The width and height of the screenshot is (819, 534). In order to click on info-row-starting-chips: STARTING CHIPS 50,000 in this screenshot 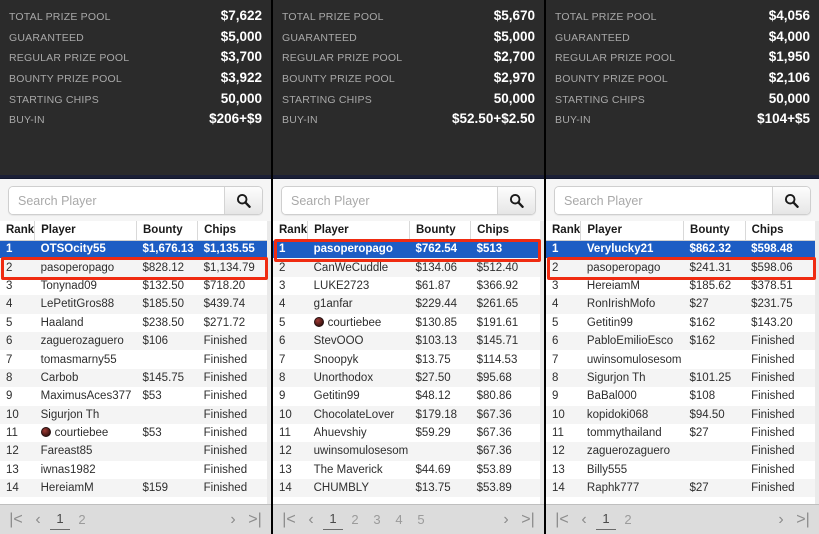, I will do `click(408, 99)`.